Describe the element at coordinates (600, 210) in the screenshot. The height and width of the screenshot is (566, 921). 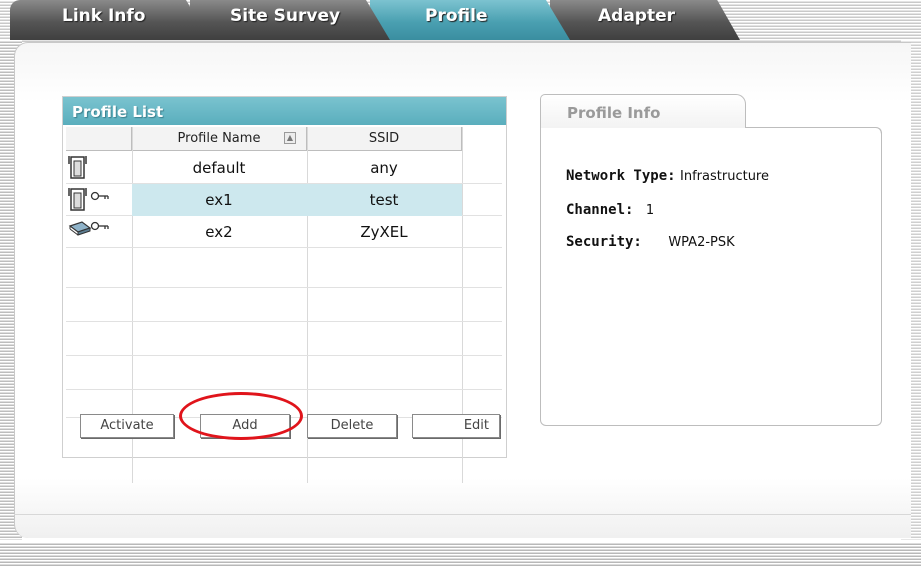
I see `channel-label: Channel:` at that location.